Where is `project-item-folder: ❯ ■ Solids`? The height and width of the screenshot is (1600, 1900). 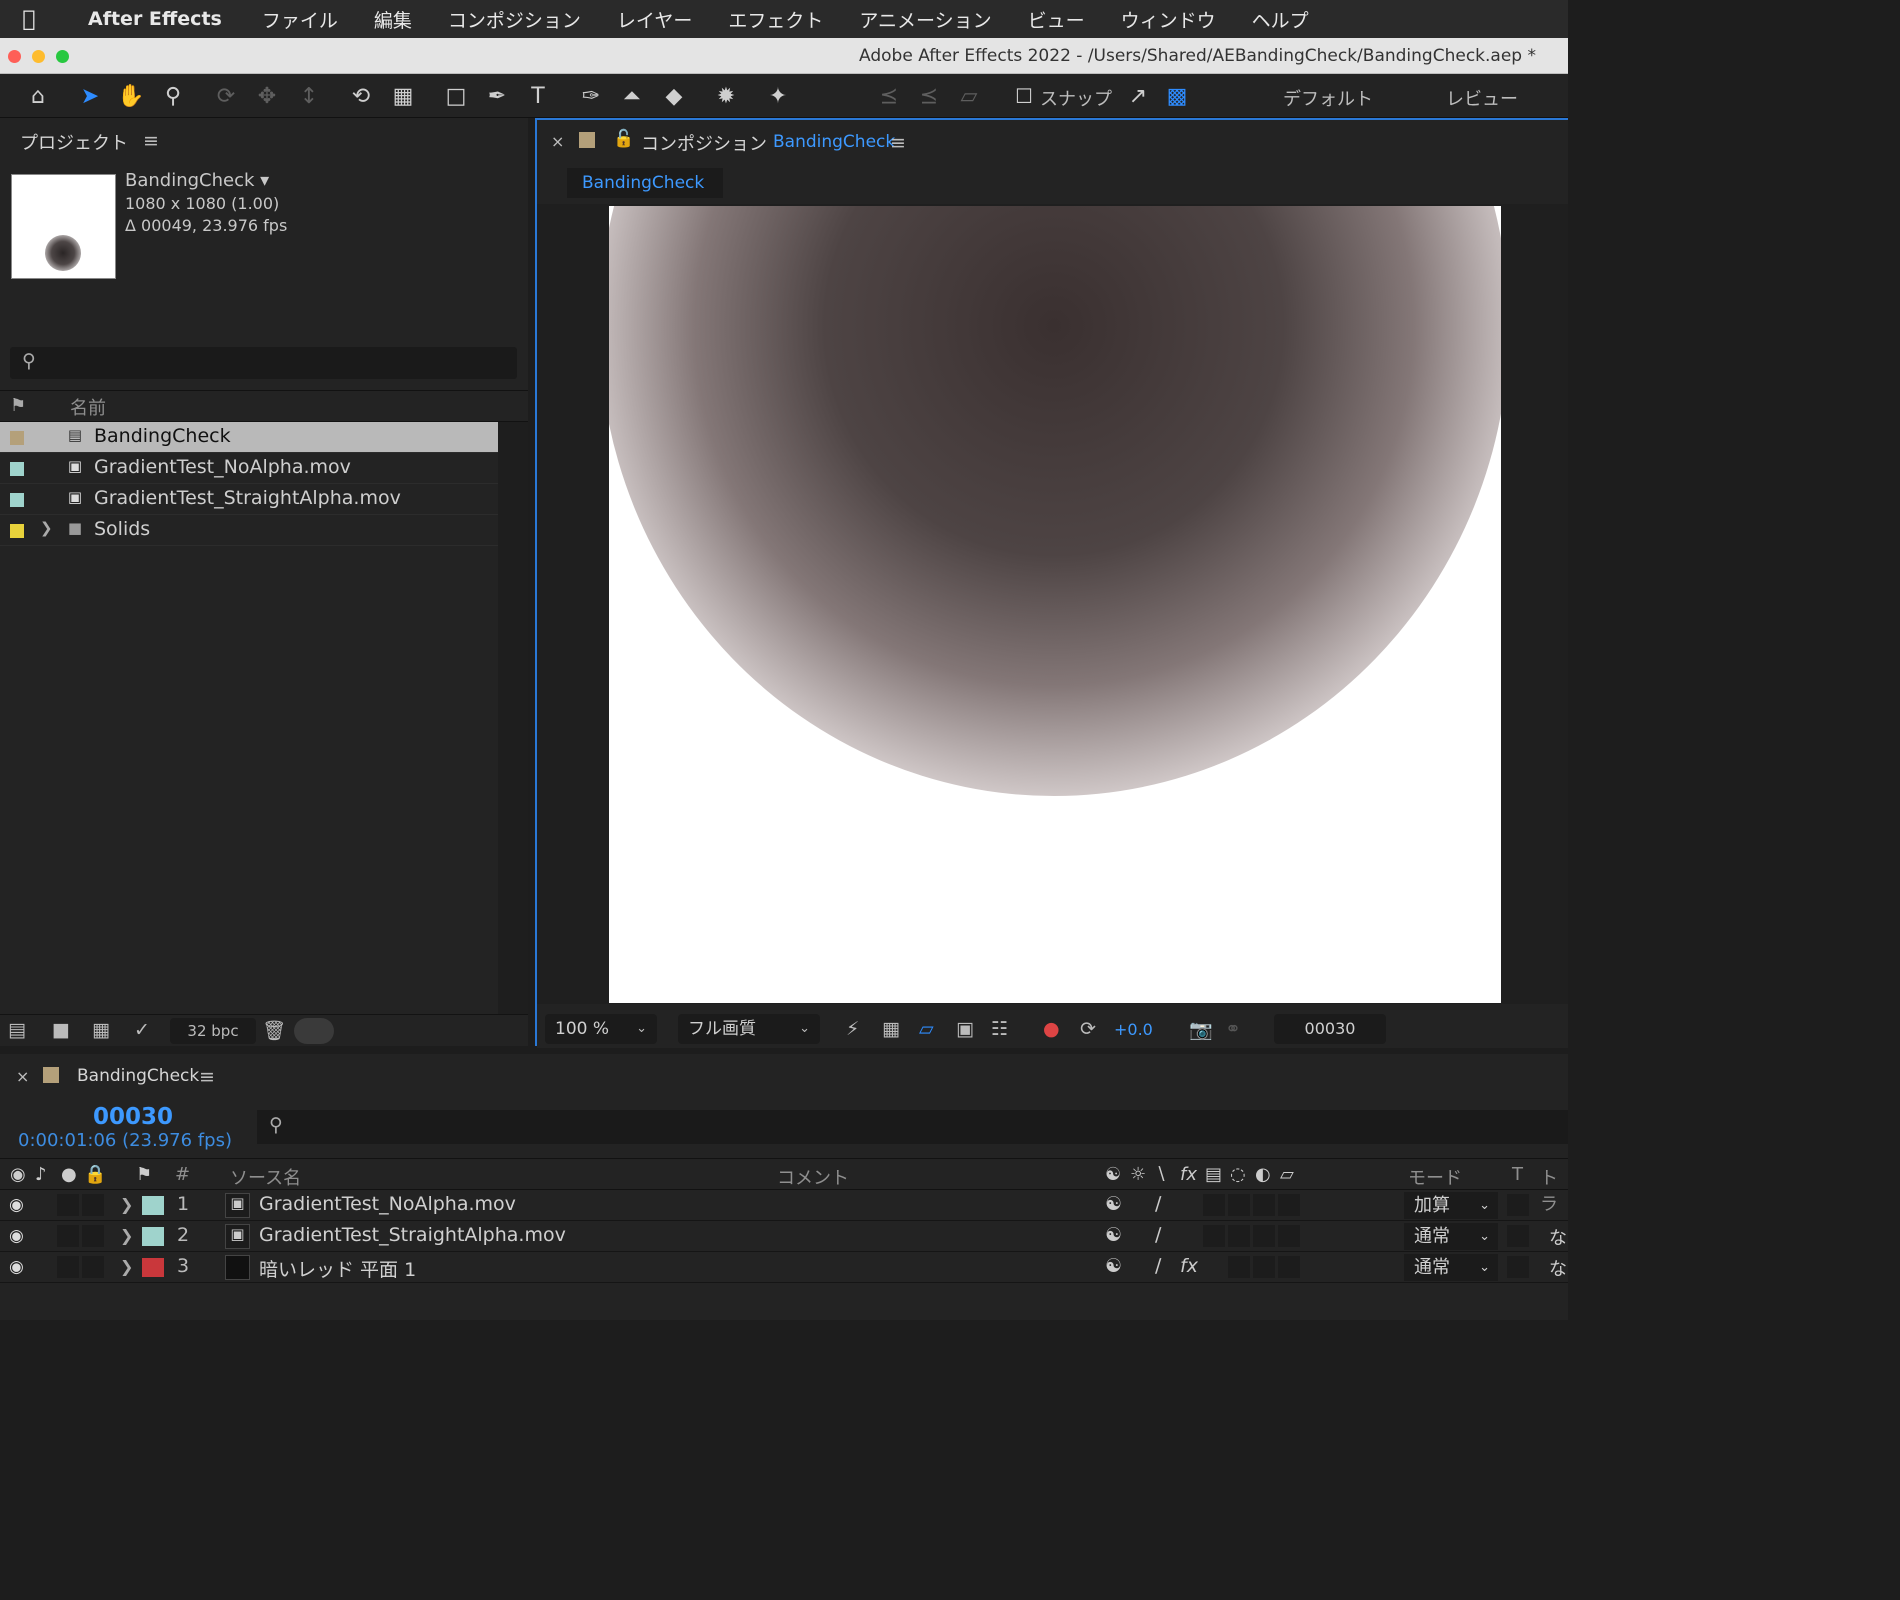 project-item-folder: ❯ ■ Solids is located at coordinates (250, 530).